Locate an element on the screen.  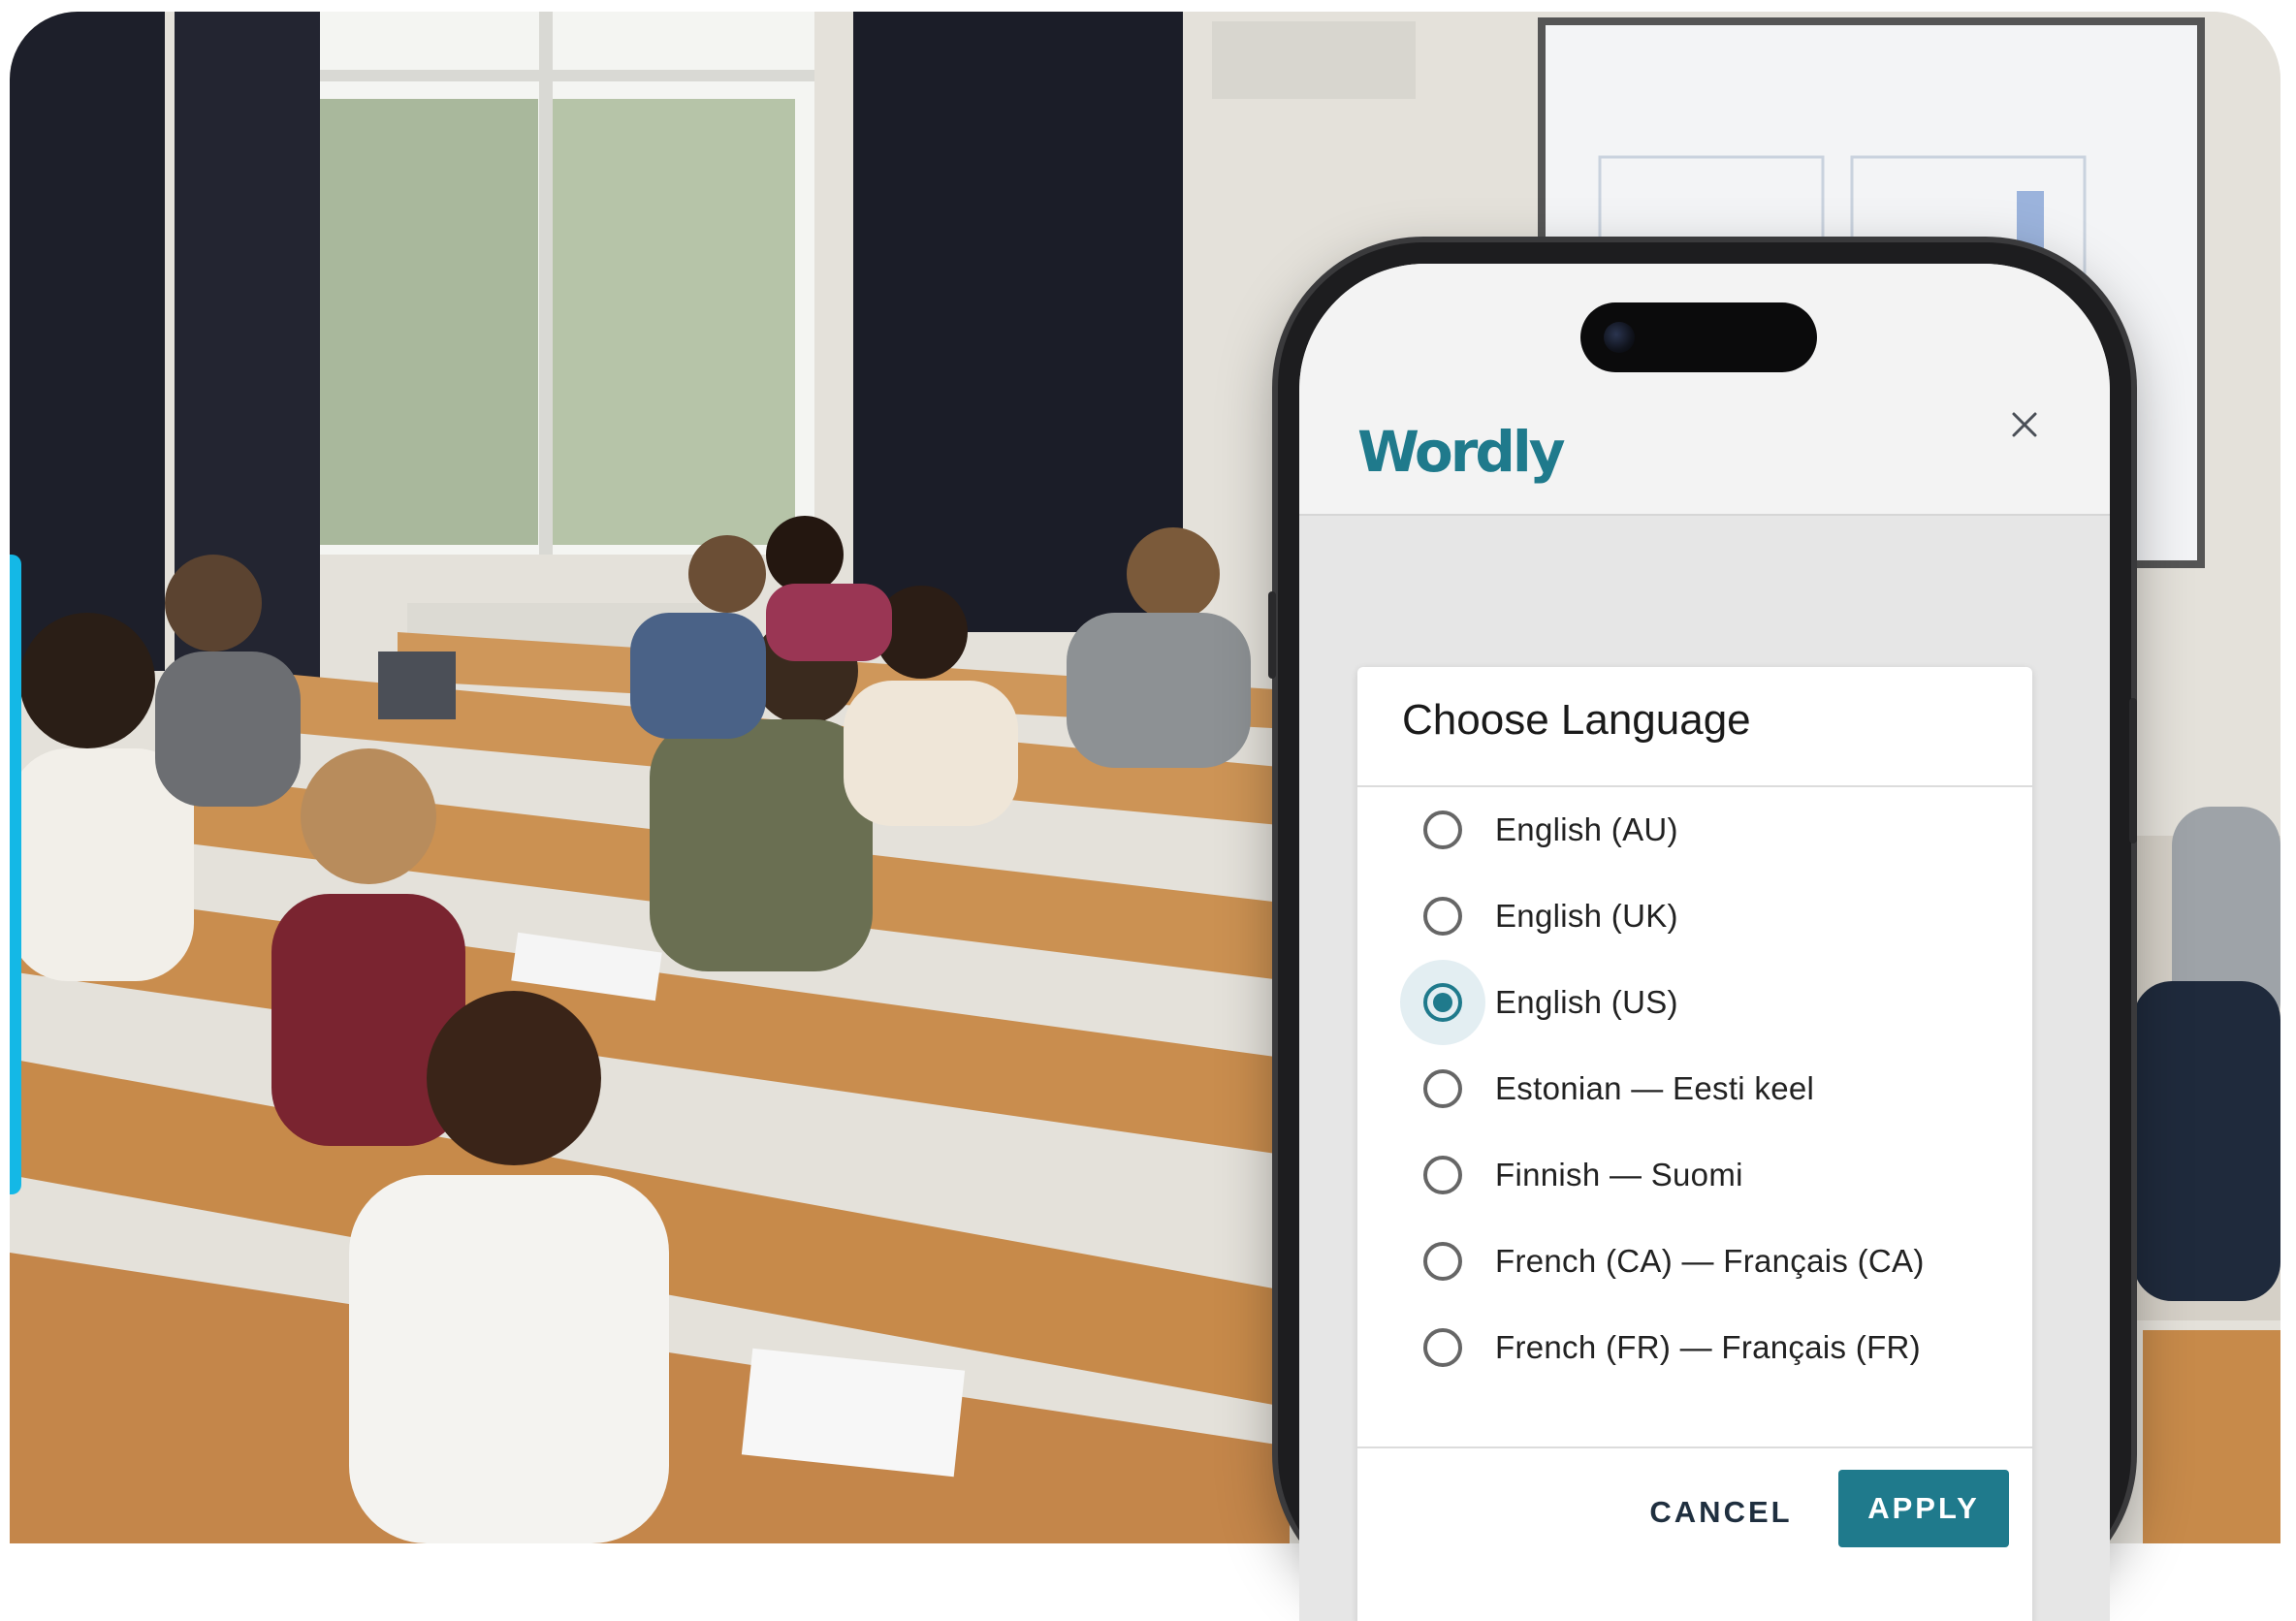
language-label: English (UK) is located at coordinates (1586, 916).